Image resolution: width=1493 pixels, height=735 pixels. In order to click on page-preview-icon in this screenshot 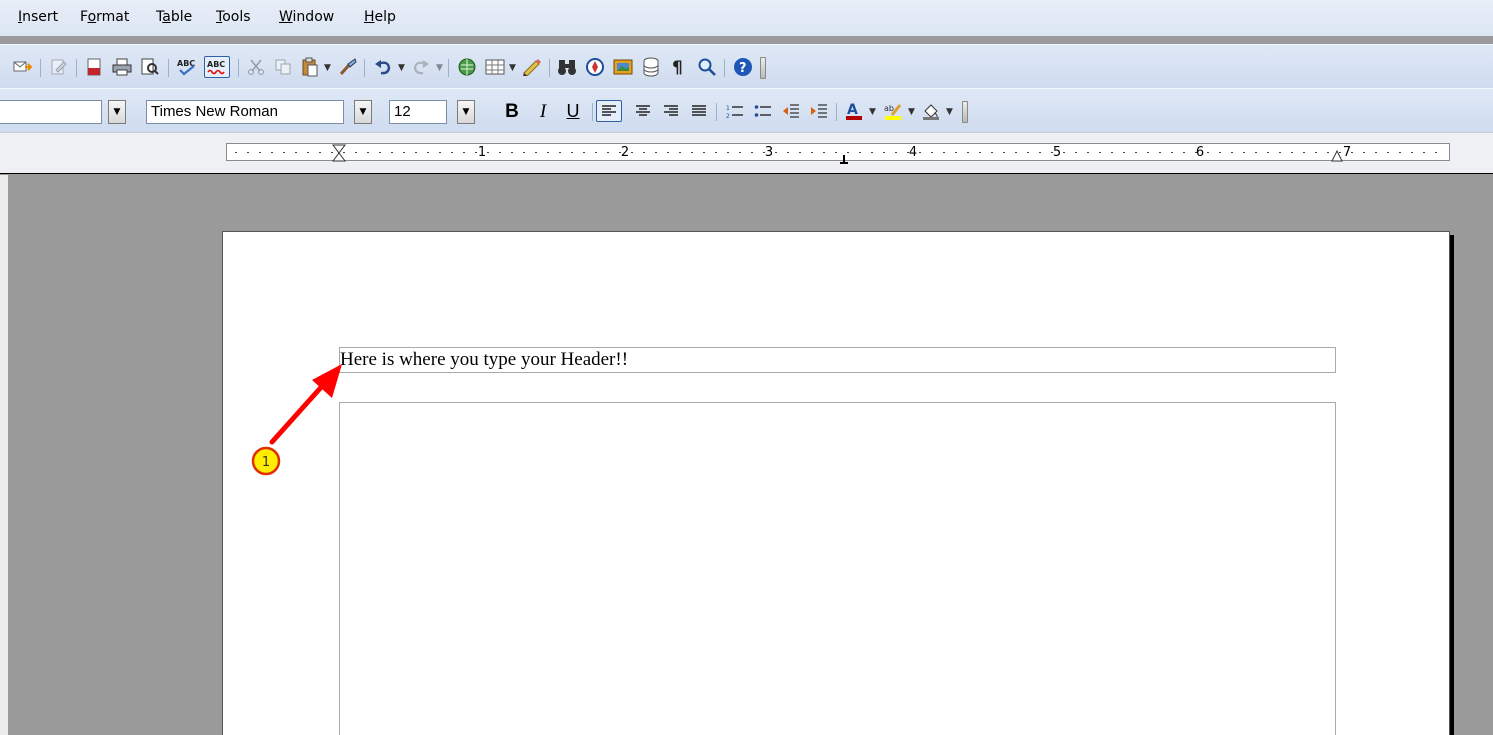, I will do `click(150, 67)`.